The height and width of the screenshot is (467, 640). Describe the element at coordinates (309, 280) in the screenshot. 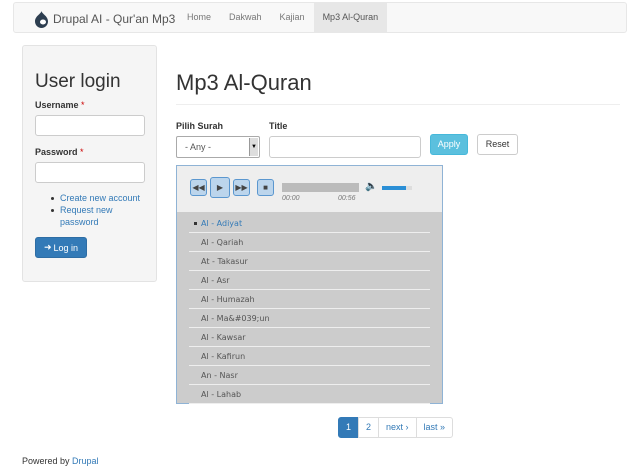

I see `playlist-item: Al - Asr` at that location.